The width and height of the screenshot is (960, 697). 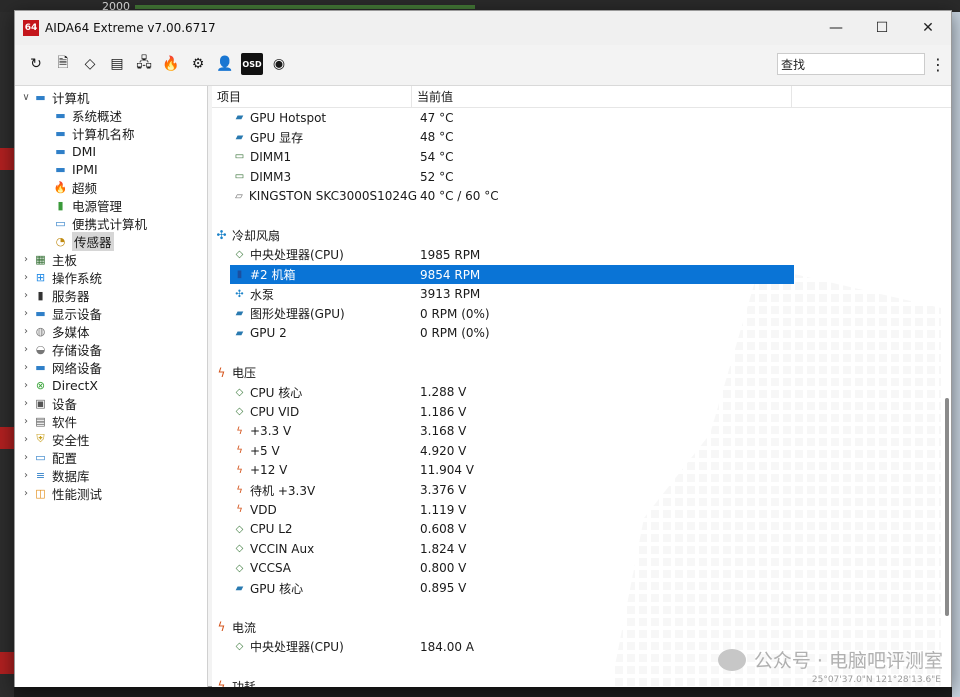 I want to click on sensor-row: ϟ +5 V 4.920 V, so click(x=581, y=451).